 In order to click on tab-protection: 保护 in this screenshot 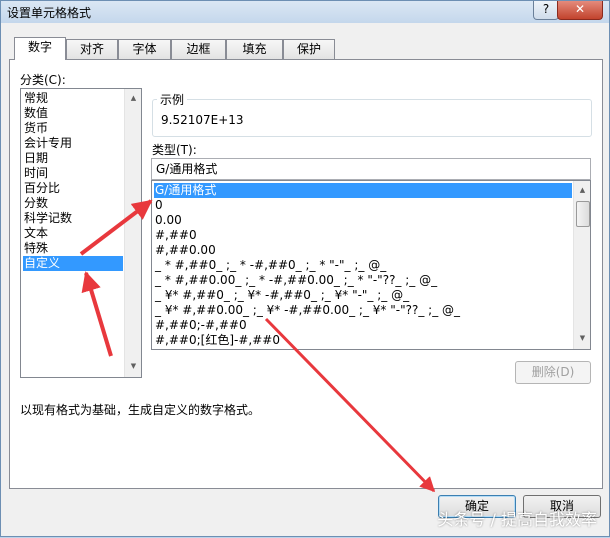, I will do `click(309, 49)`.